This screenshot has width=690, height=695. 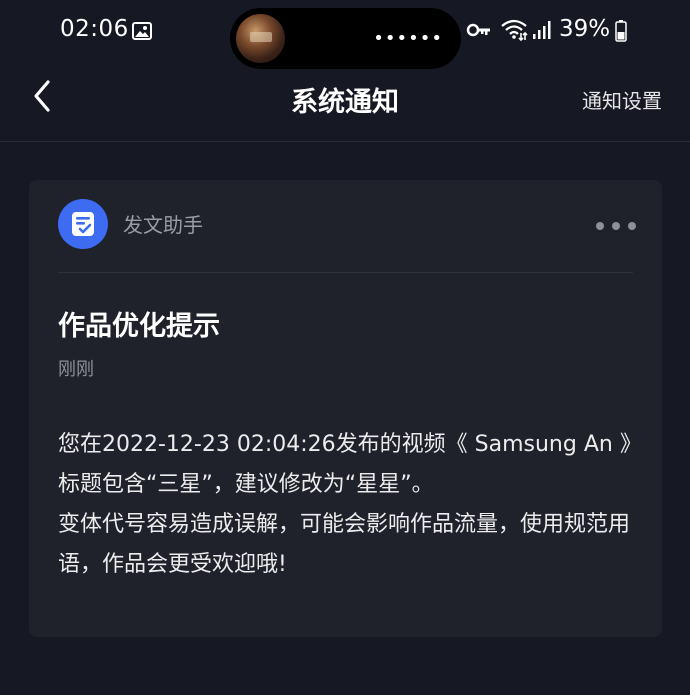 I want to click on avatar, so click(x=83, y=224).